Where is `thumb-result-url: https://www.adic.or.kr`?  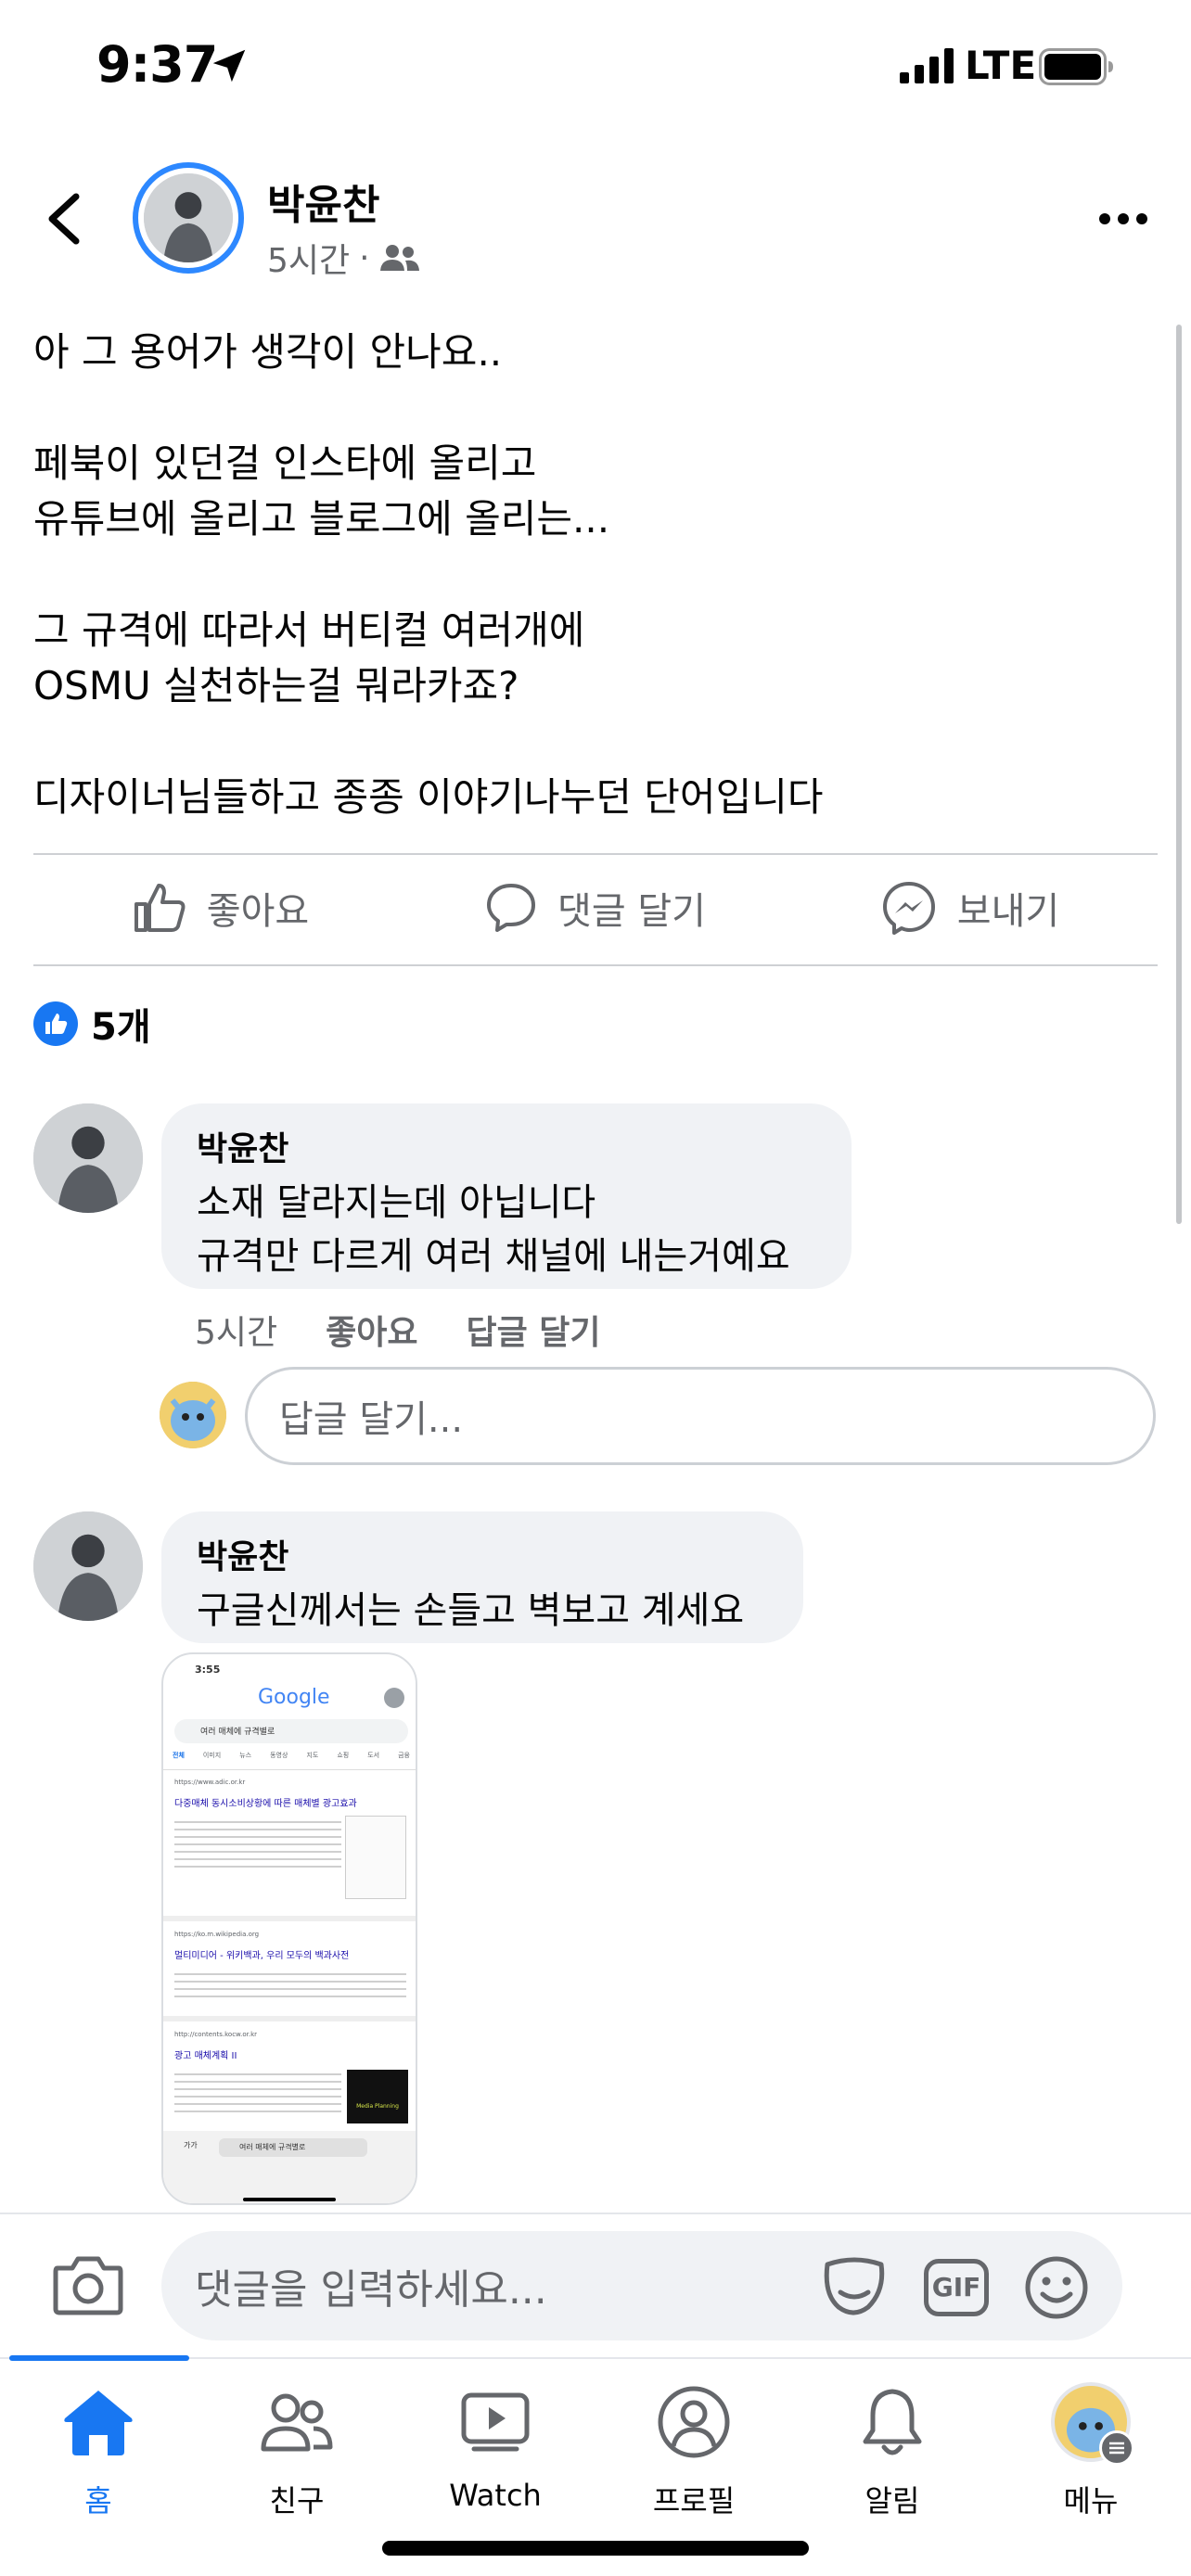
thumb-result-url: https://www.adic.or.kr is located at coordinates (210, 1782).